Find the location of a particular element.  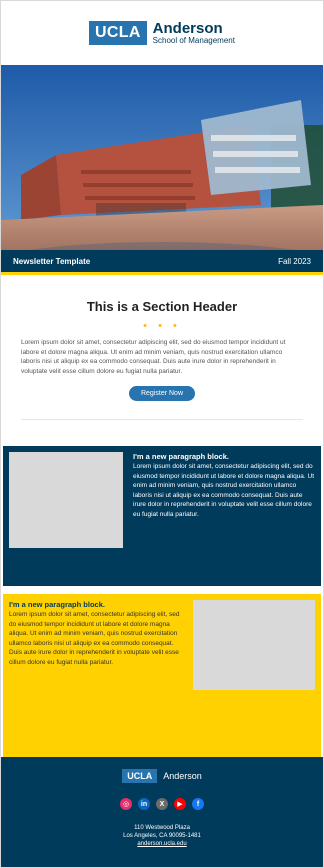

website-link: anderson.ucla.edu is located at coordinates (161, 844).